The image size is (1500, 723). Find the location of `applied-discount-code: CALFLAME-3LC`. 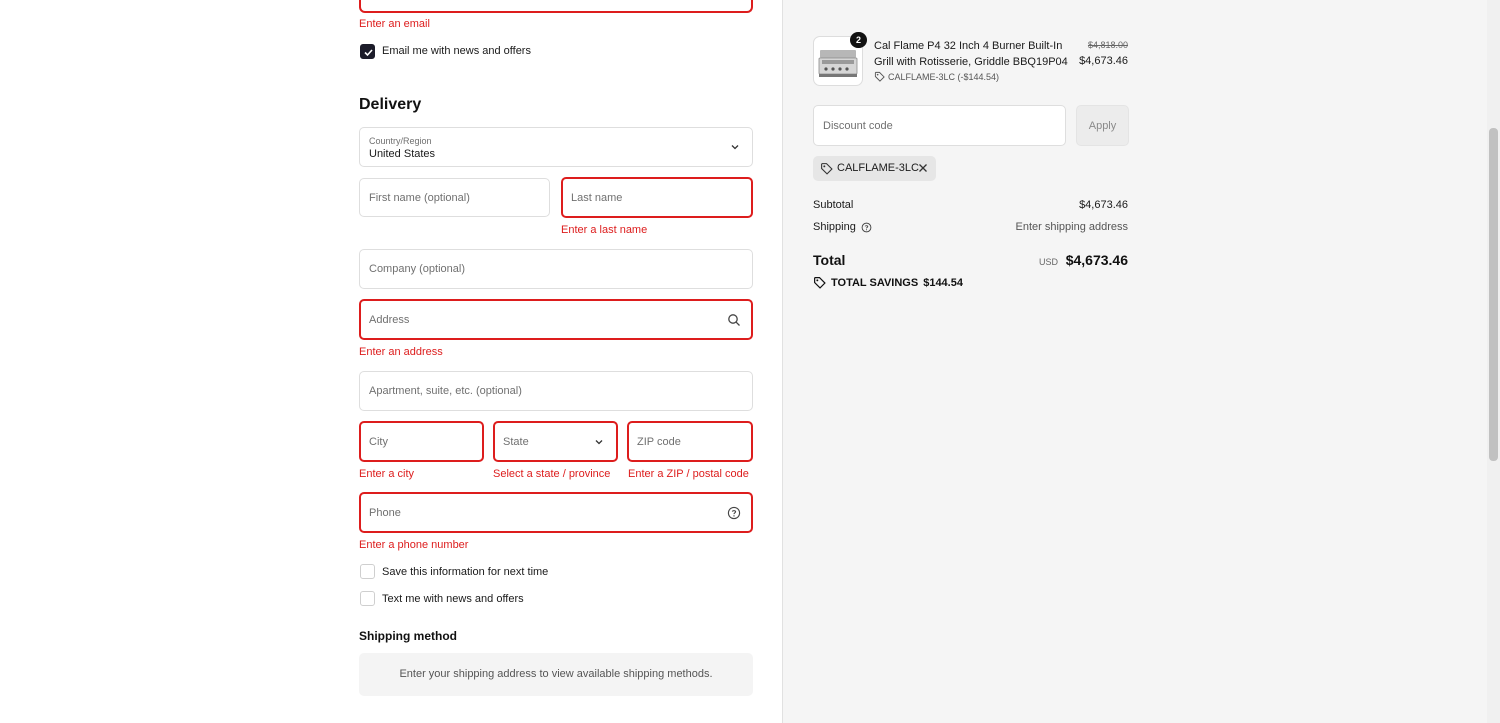

applied-discount-code: CALFLAME-3LC is located at coordinates (878, 168).